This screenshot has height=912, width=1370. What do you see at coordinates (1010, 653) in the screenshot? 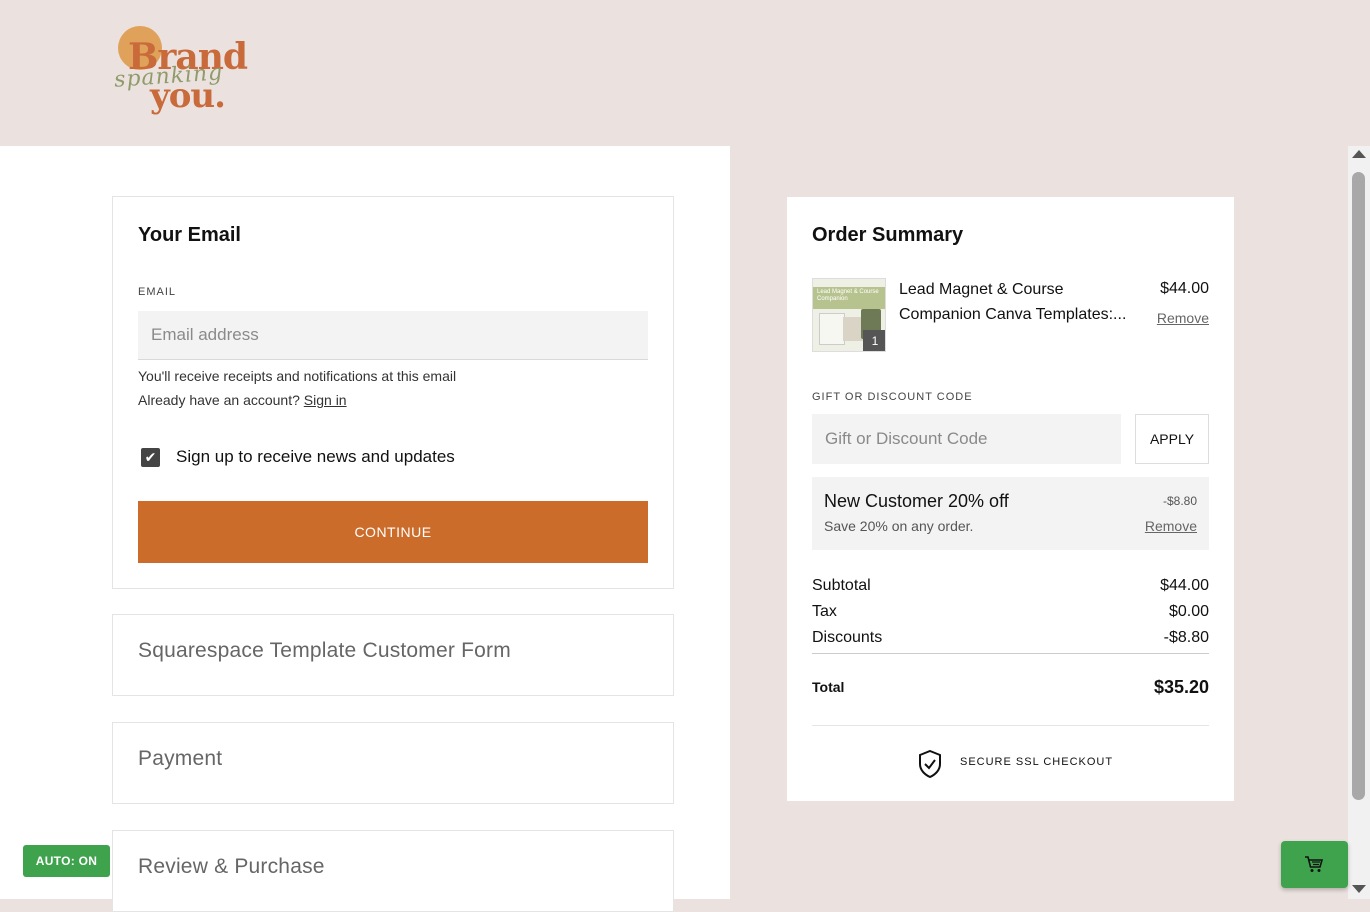
I see `totals-divider` at bounding box center [1010, 653].